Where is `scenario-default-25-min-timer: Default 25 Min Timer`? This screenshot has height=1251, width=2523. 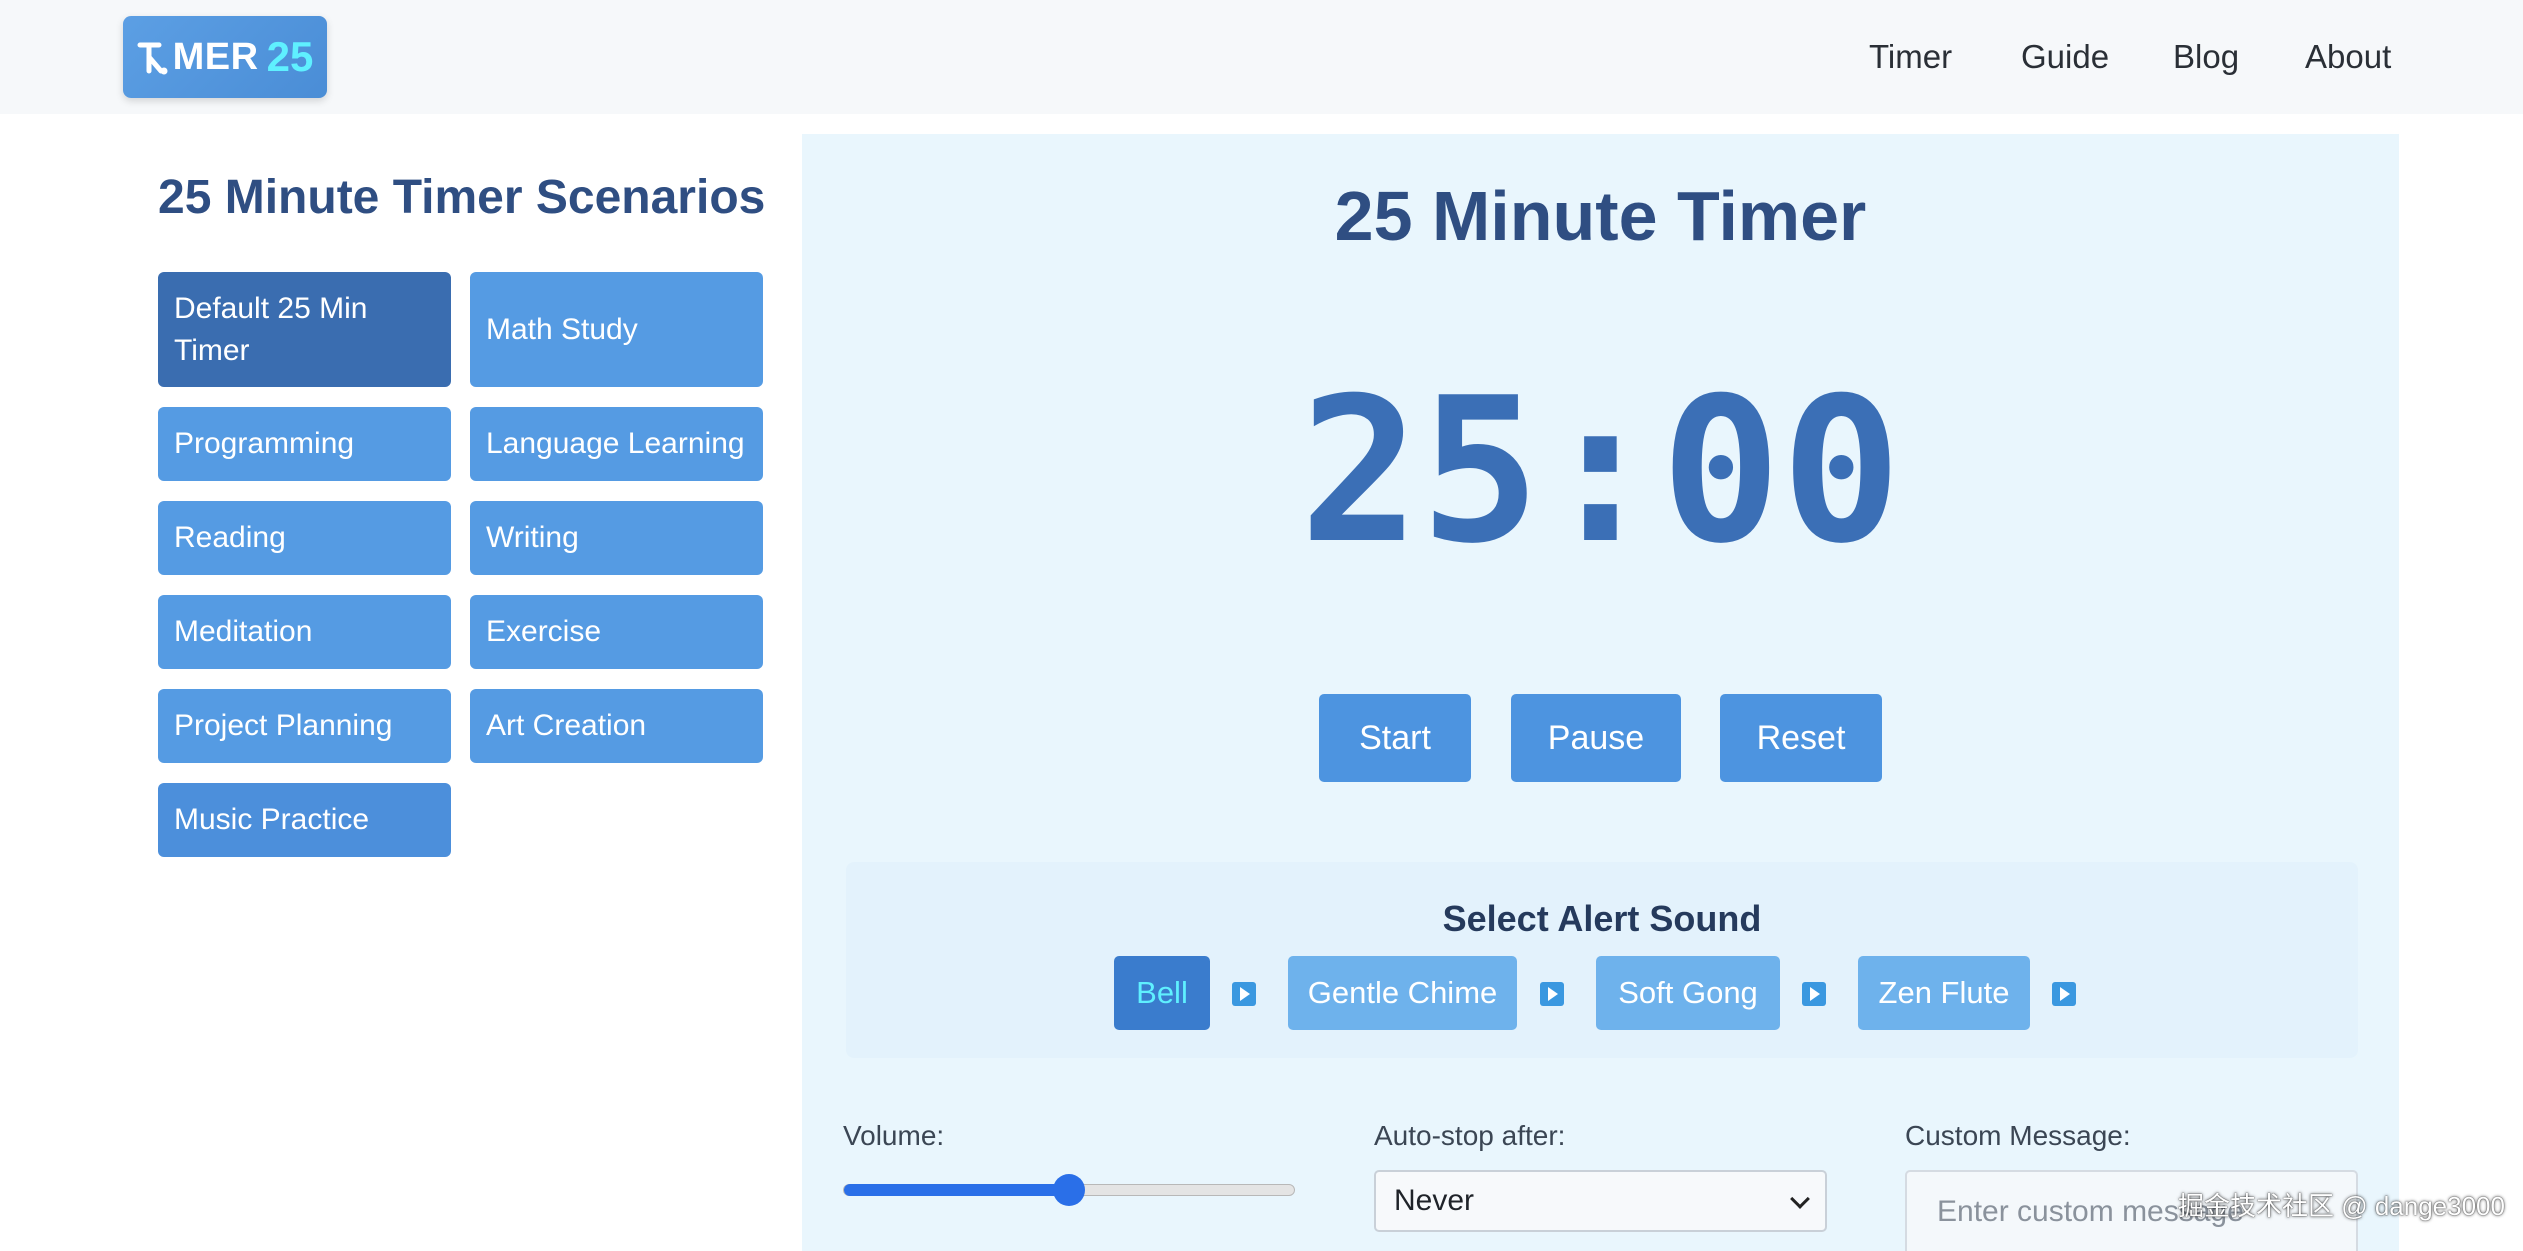 scenario-default-25-min-timer: Default 25 Min Timer is located at coordinates (304, 329).